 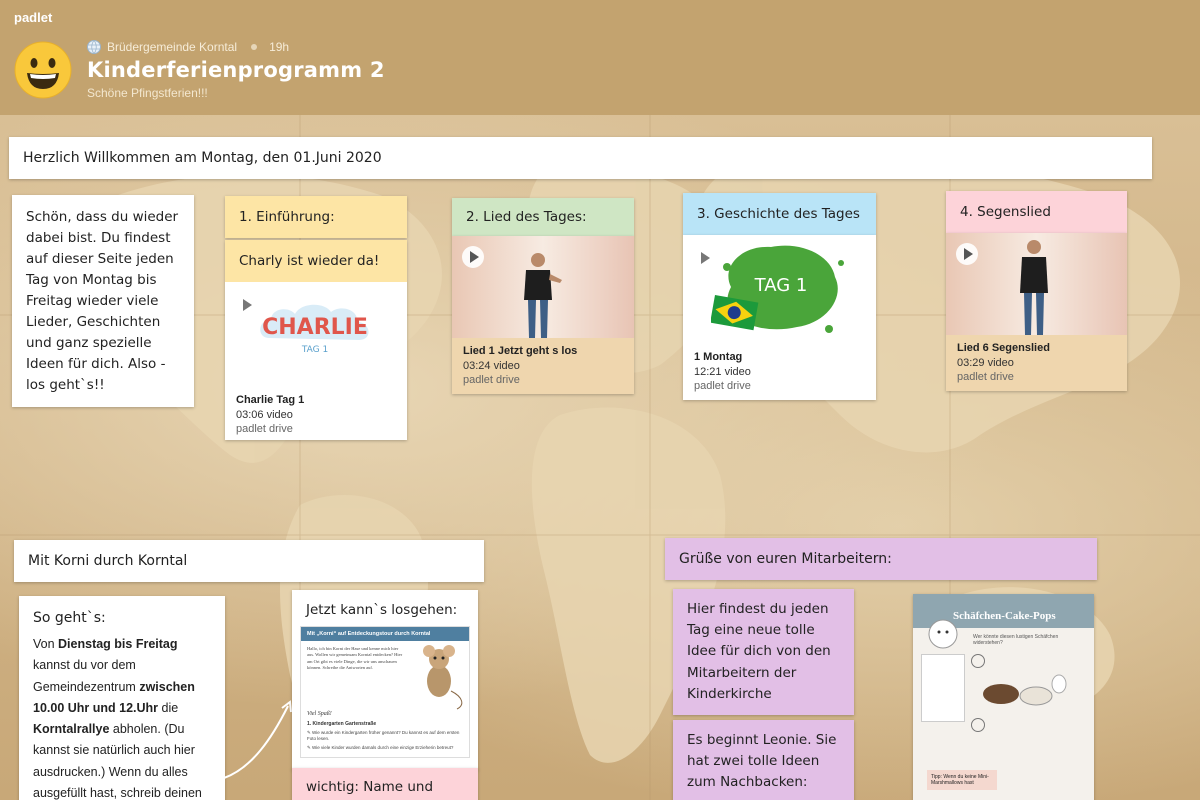 What do you see at coordinates (520, 351) in the screenshot?
I see `video-title: Lied 1 Jetzt geht s los` at bounding box center [520, 351].